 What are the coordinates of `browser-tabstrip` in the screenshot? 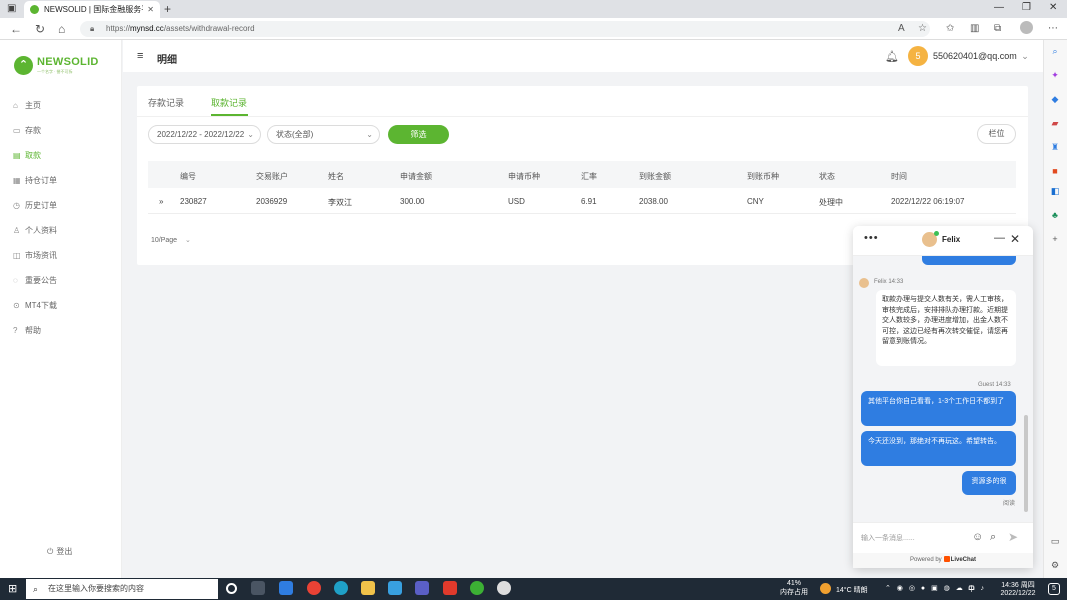 It's located at (533, 9).